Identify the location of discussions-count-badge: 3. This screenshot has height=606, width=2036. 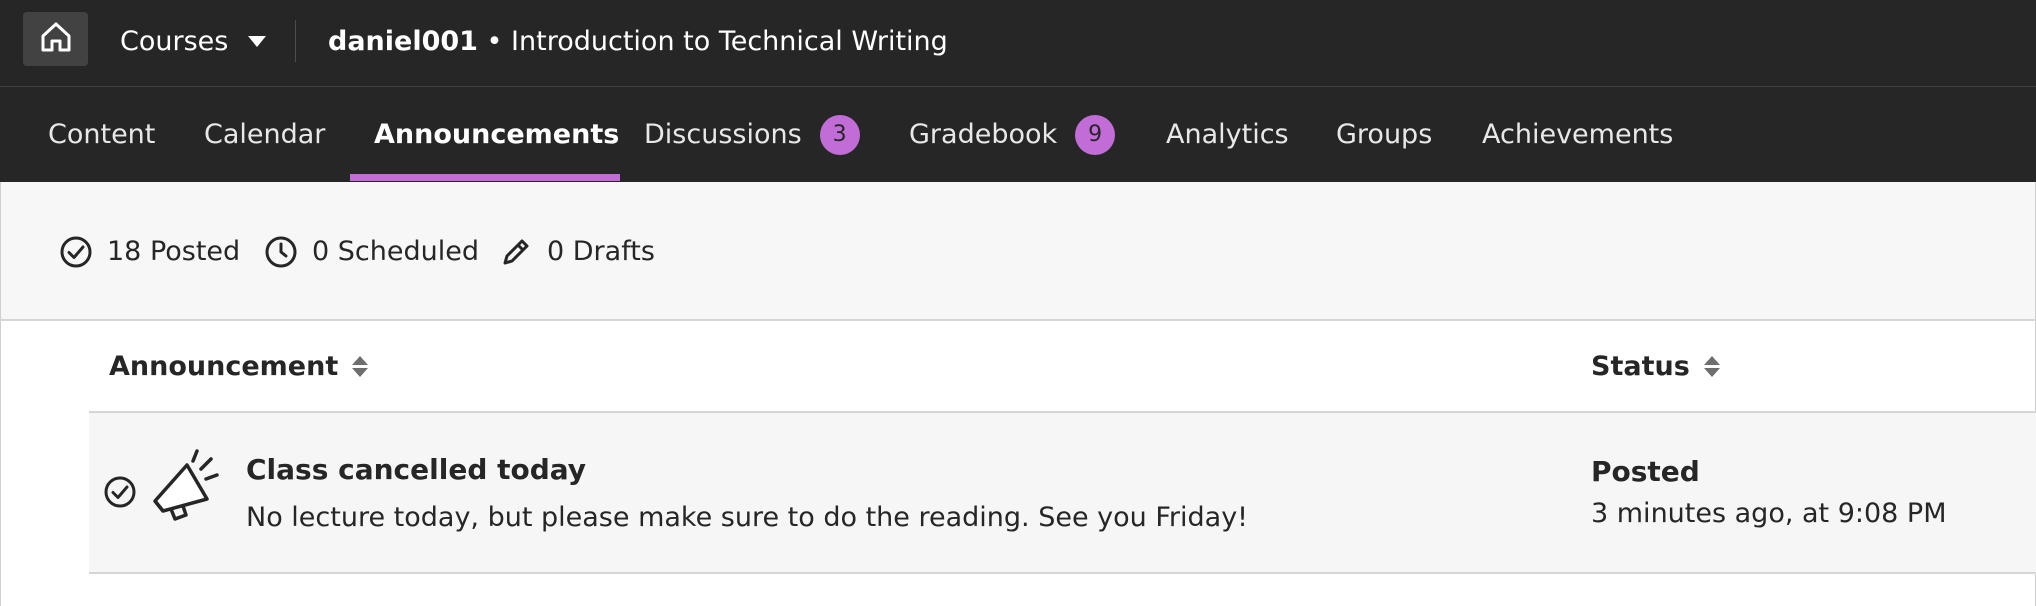
(839, 134).